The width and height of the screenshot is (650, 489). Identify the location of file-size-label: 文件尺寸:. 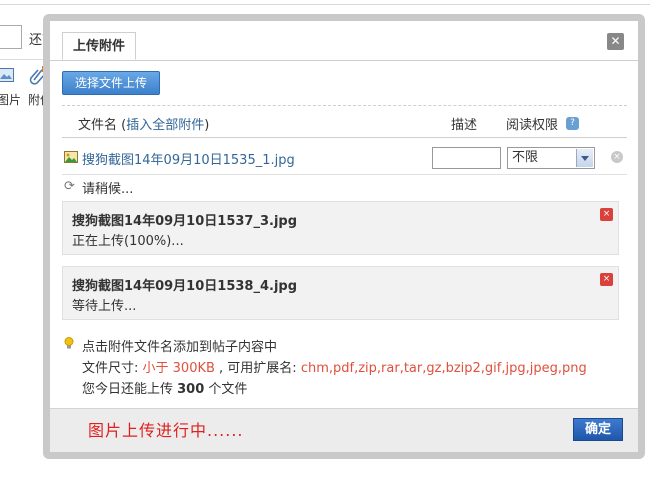
(112, 368).